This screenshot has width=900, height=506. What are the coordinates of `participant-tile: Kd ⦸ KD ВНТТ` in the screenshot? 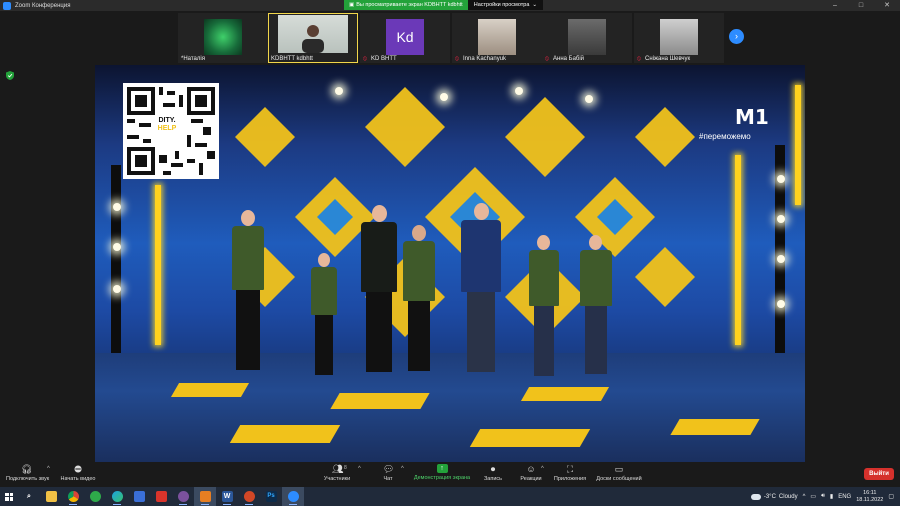 It's located at (405, 38).